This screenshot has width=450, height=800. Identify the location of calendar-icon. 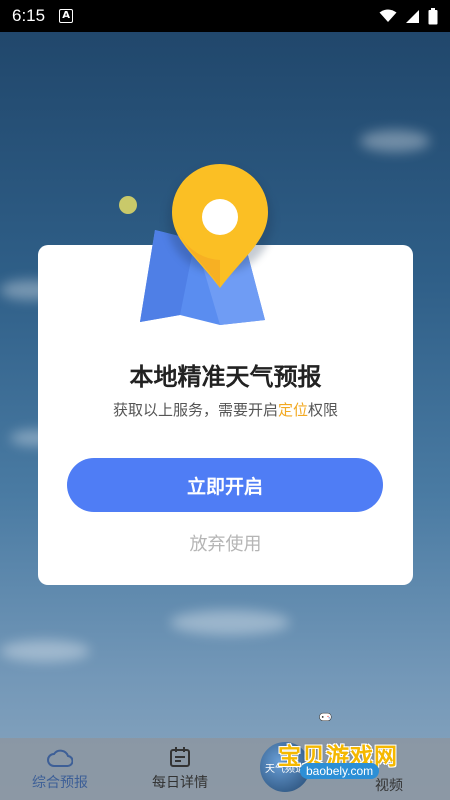
(180, 757).